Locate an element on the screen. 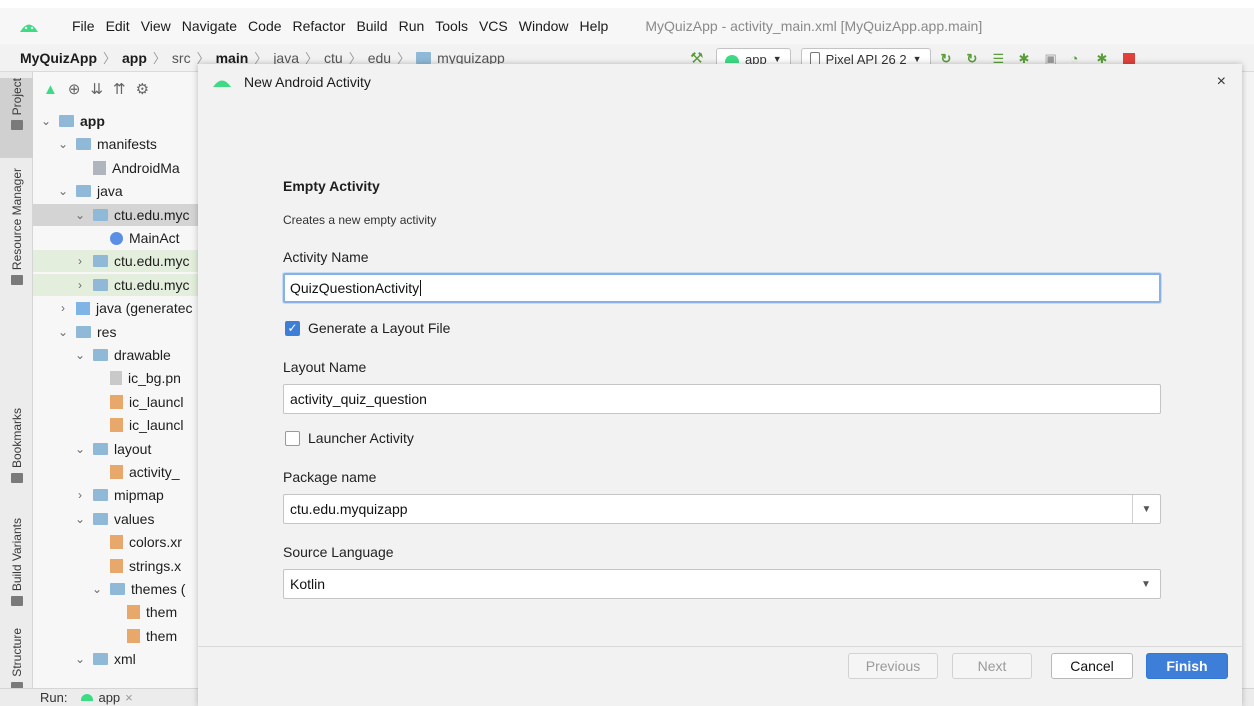  window-top-edge is located at coordinates (627, 4).